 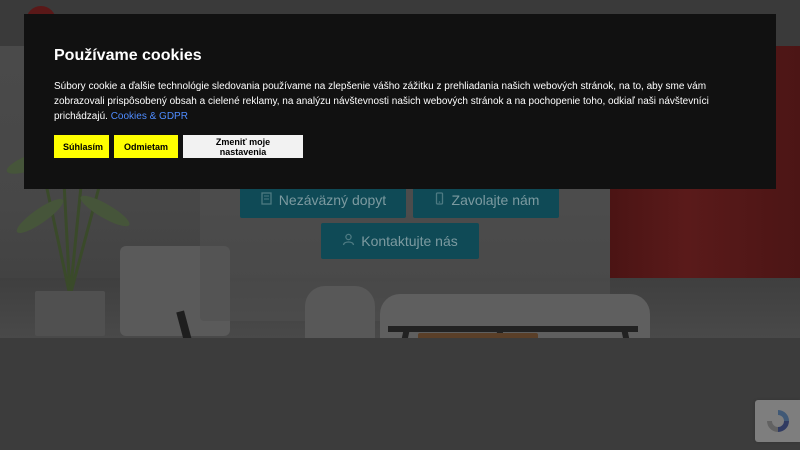 I want to click on user-icon, so click(x=348, y=241).